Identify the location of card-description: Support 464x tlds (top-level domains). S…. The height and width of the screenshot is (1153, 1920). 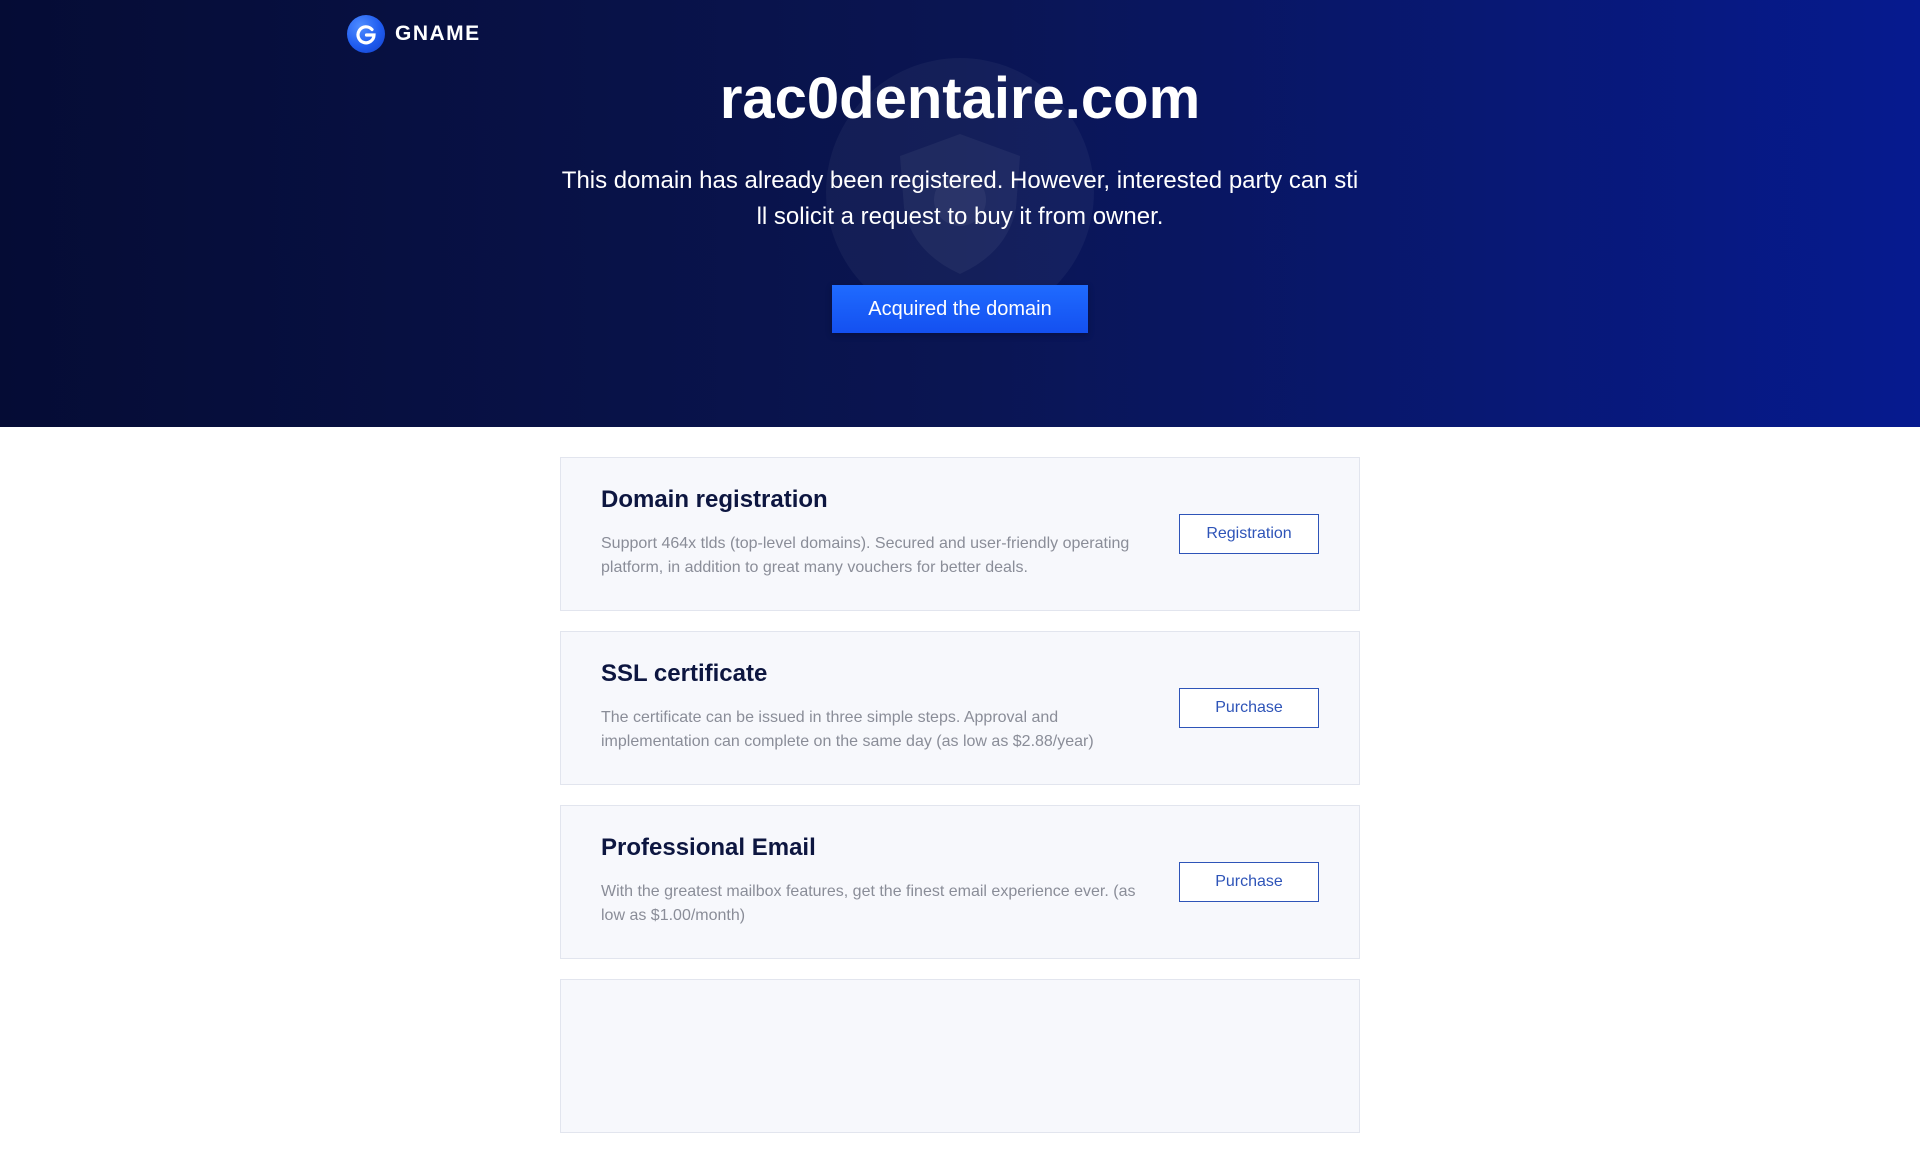
(865, 555).